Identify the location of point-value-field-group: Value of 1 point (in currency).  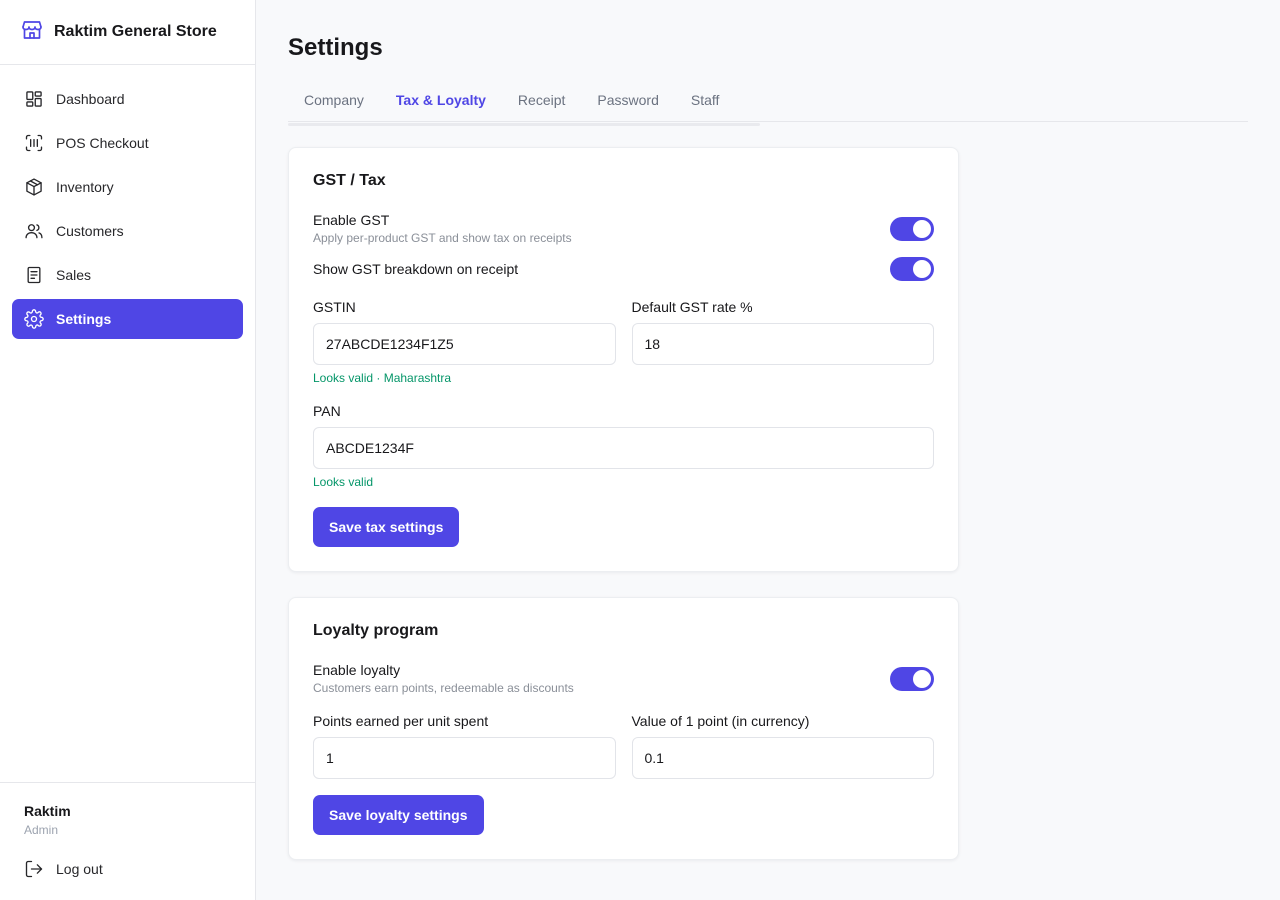
(782, 746).